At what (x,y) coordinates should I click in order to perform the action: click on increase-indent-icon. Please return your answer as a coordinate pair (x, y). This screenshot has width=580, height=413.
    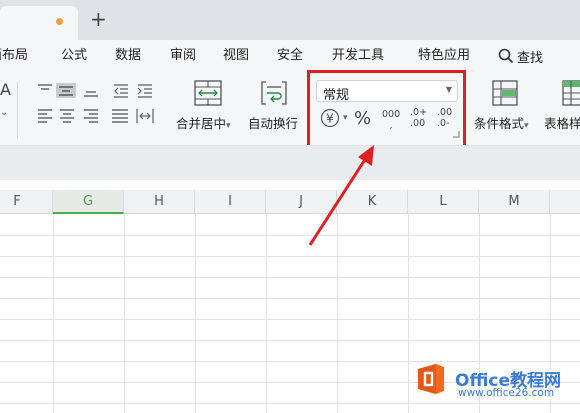
    Looking at the image, I should click on (144, 91).